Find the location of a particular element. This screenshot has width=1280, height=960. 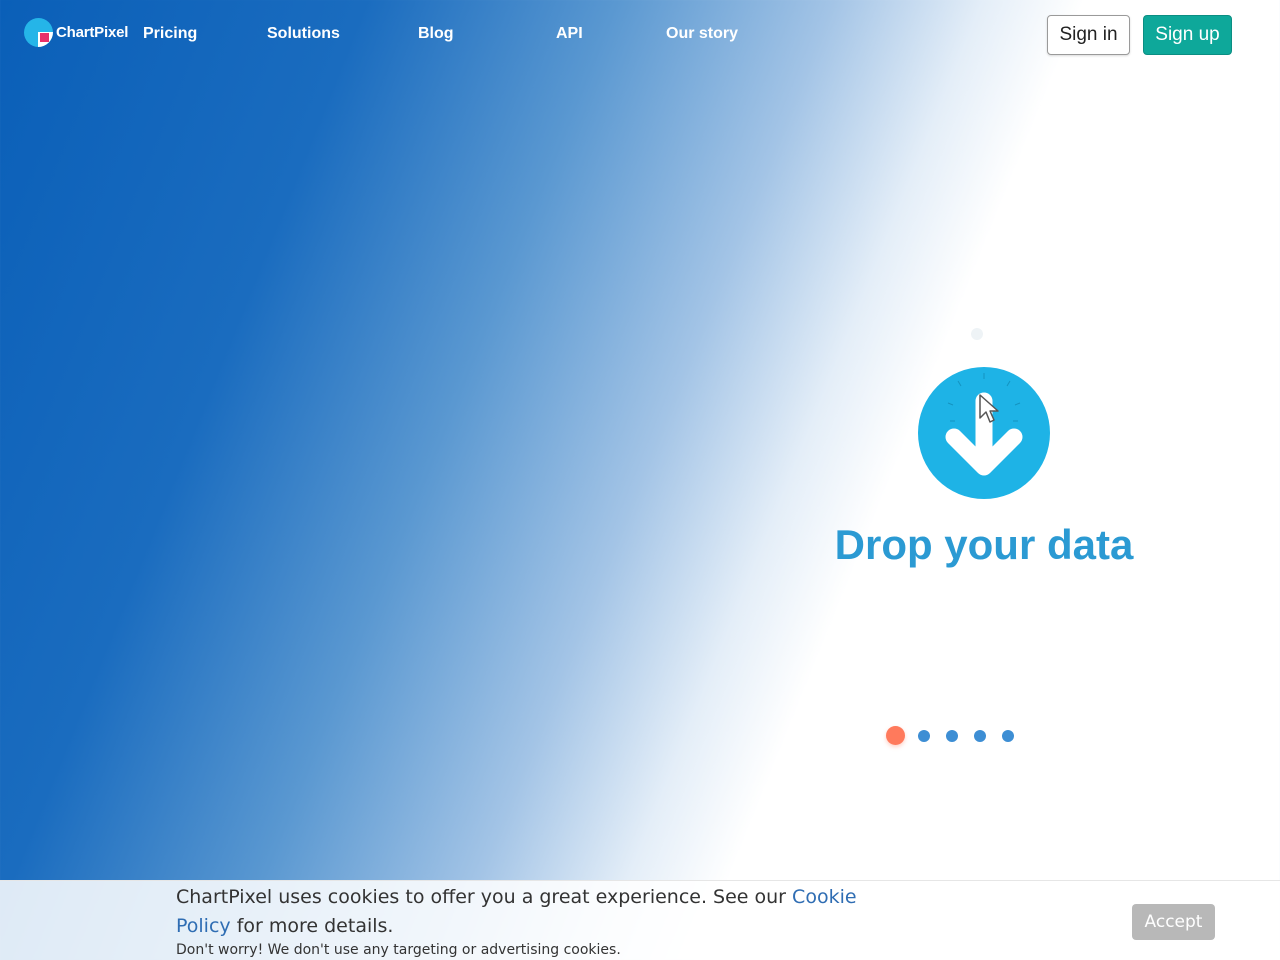

hero-title: Drop your data is located at coordinates (984, 544).